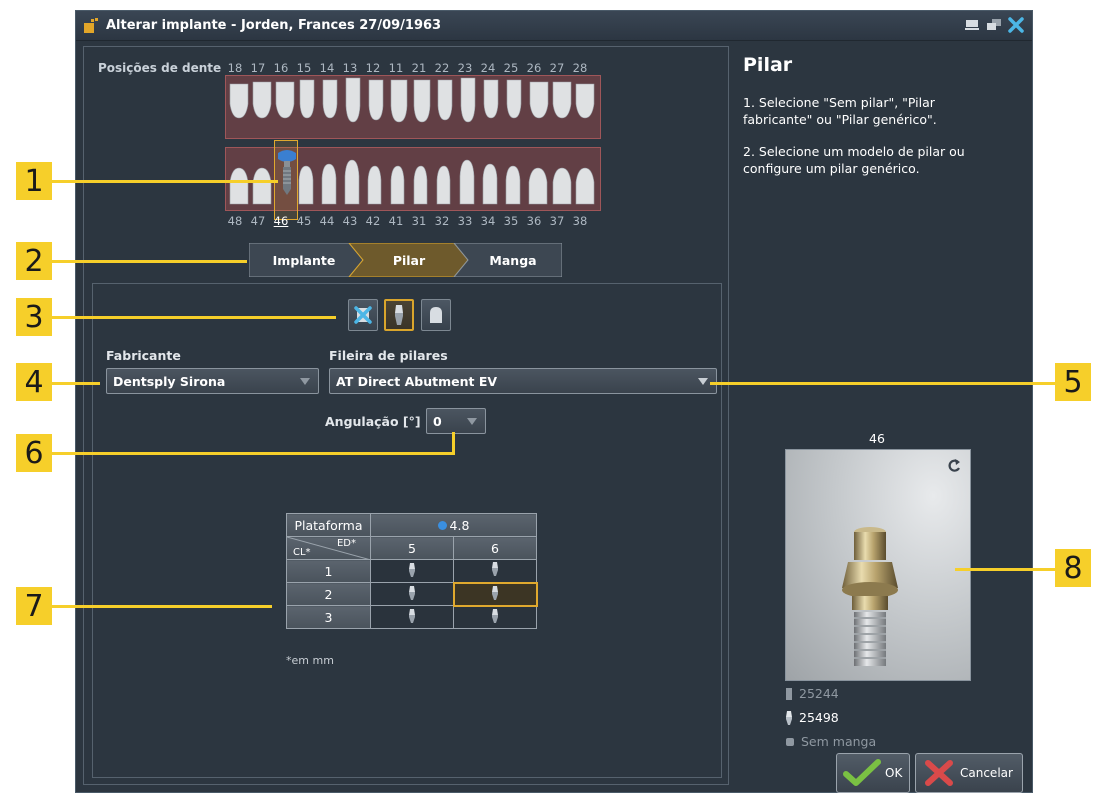  I want to click on column-header-5: 5, so click(412, 548).